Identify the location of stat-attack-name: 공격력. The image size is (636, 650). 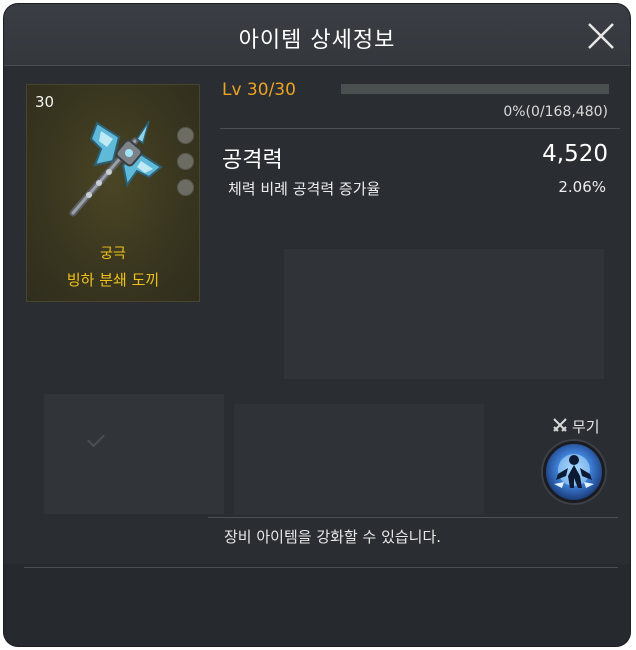
(252, 160).